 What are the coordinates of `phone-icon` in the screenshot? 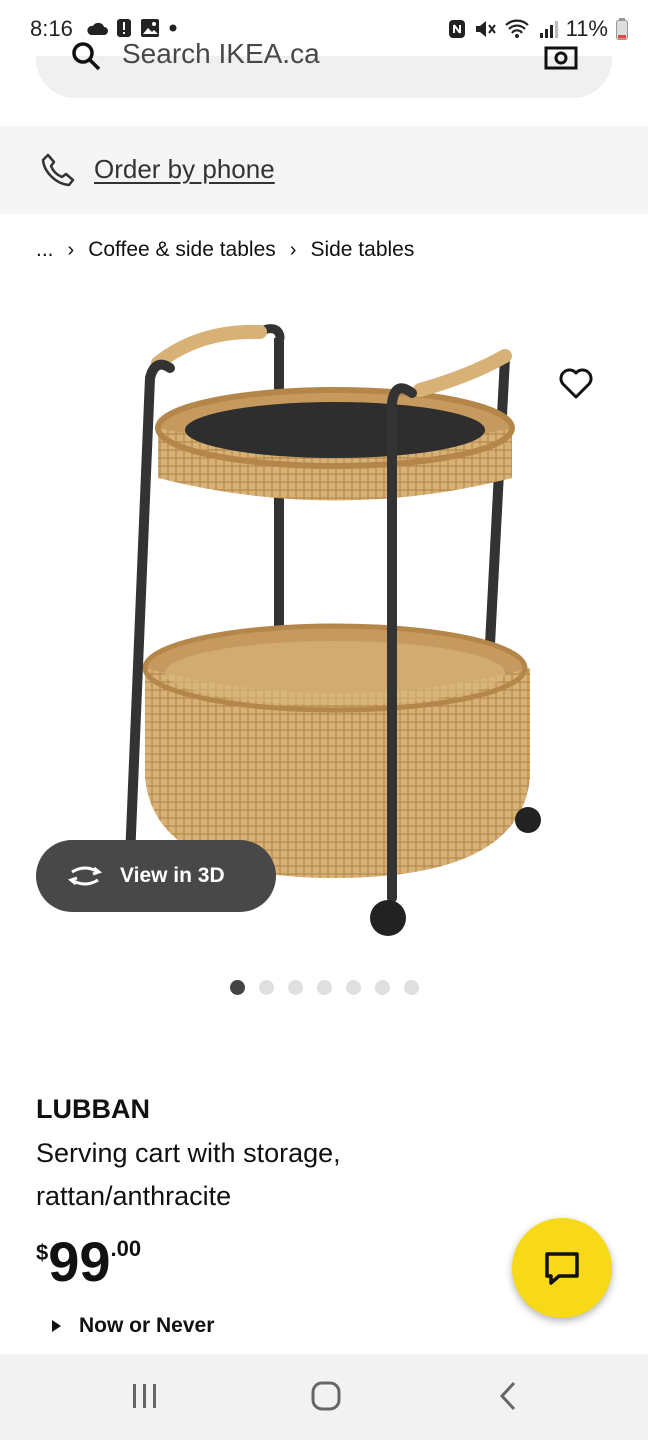 It's located at (58, 172).